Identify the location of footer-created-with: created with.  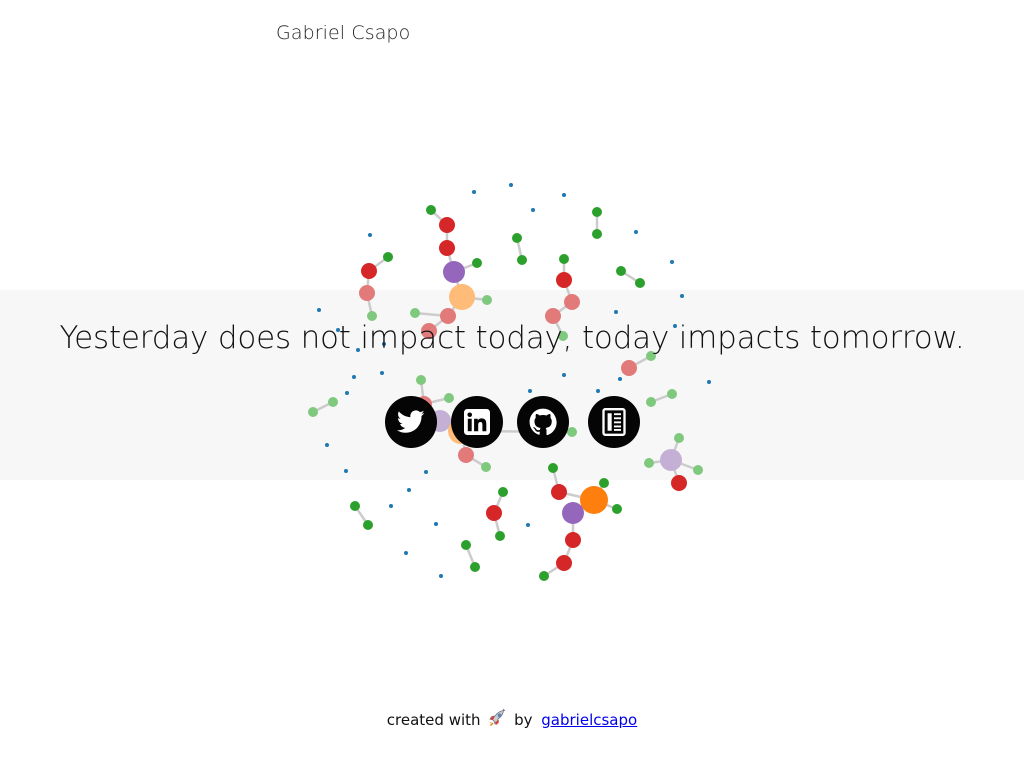
(433, 720).